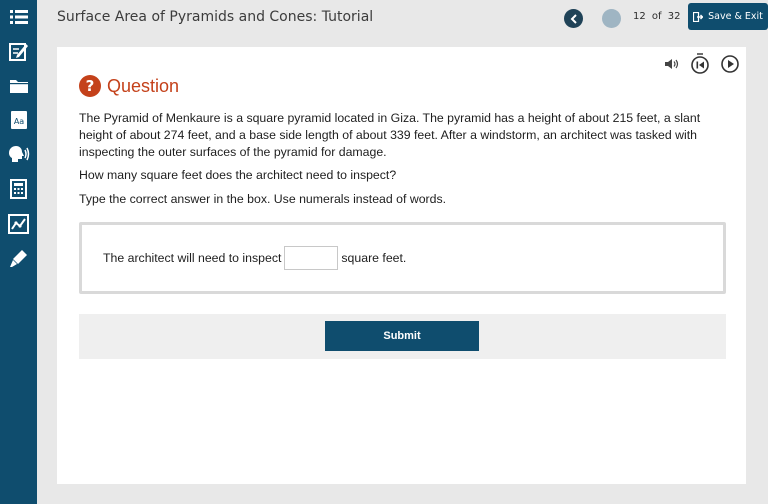 This screenshot has height=504, width=768. I want to click on page-counter: 12 of 32, so click(658, 16).